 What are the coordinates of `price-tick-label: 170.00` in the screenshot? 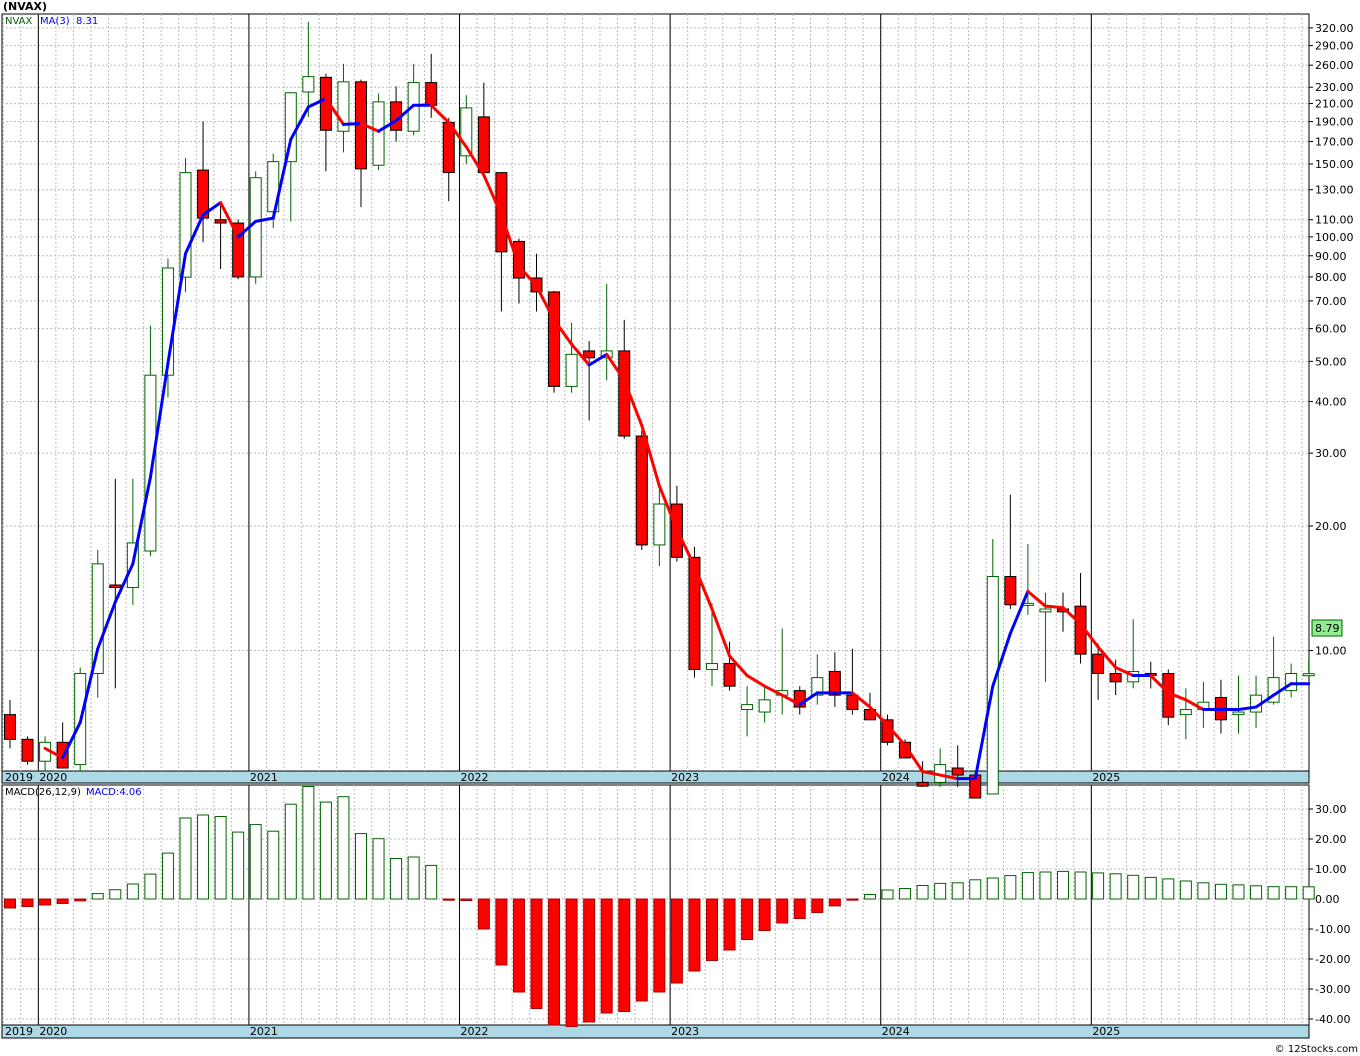 It's located at (1334, 142).